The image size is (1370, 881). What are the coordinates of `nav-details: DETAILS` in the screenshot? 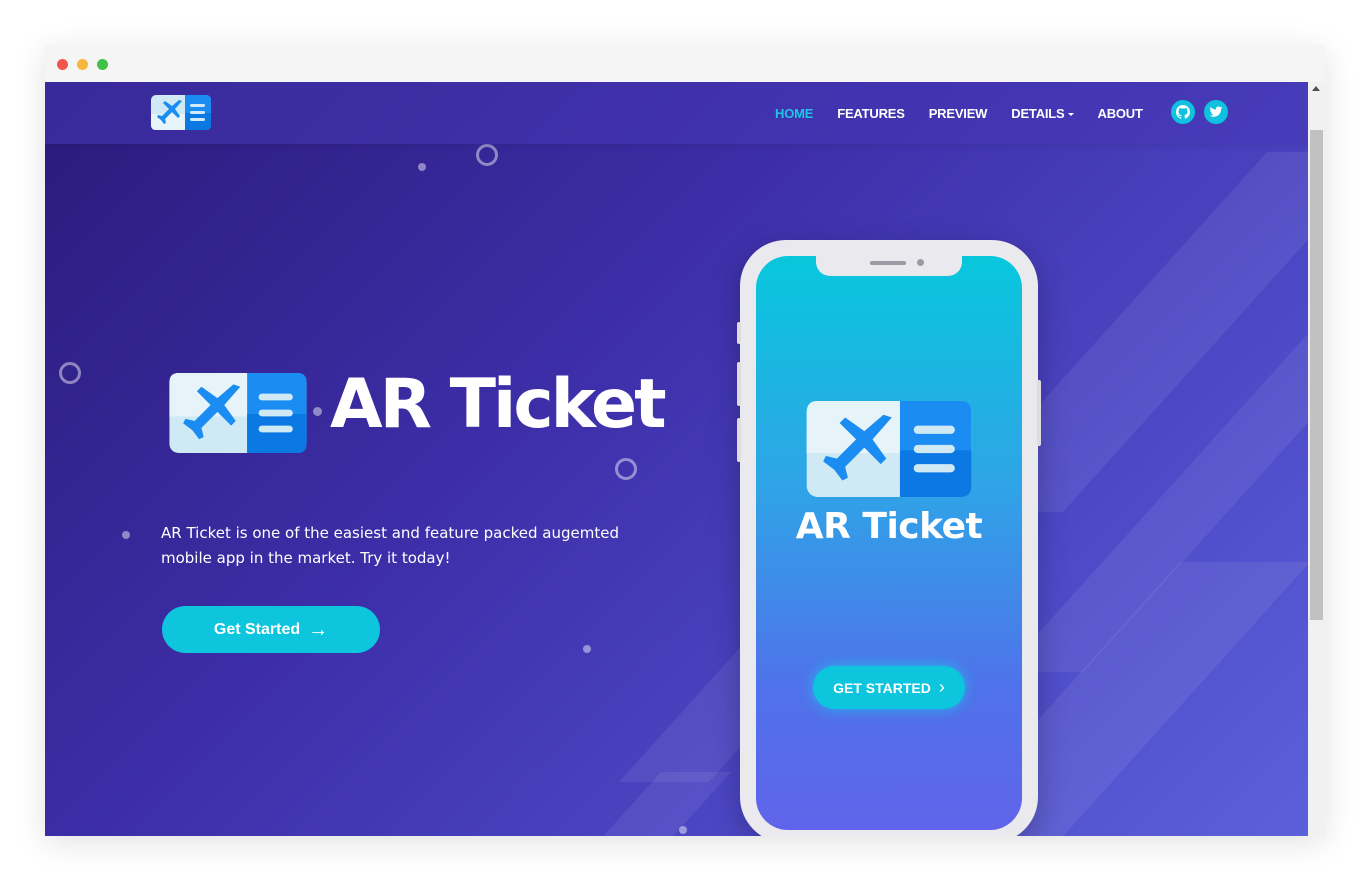 It's located at (1042, 113).